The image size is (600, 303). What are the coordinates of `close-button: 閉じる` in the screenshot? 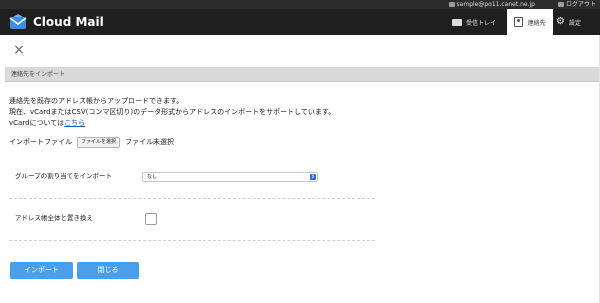 It's located at (108, 270).